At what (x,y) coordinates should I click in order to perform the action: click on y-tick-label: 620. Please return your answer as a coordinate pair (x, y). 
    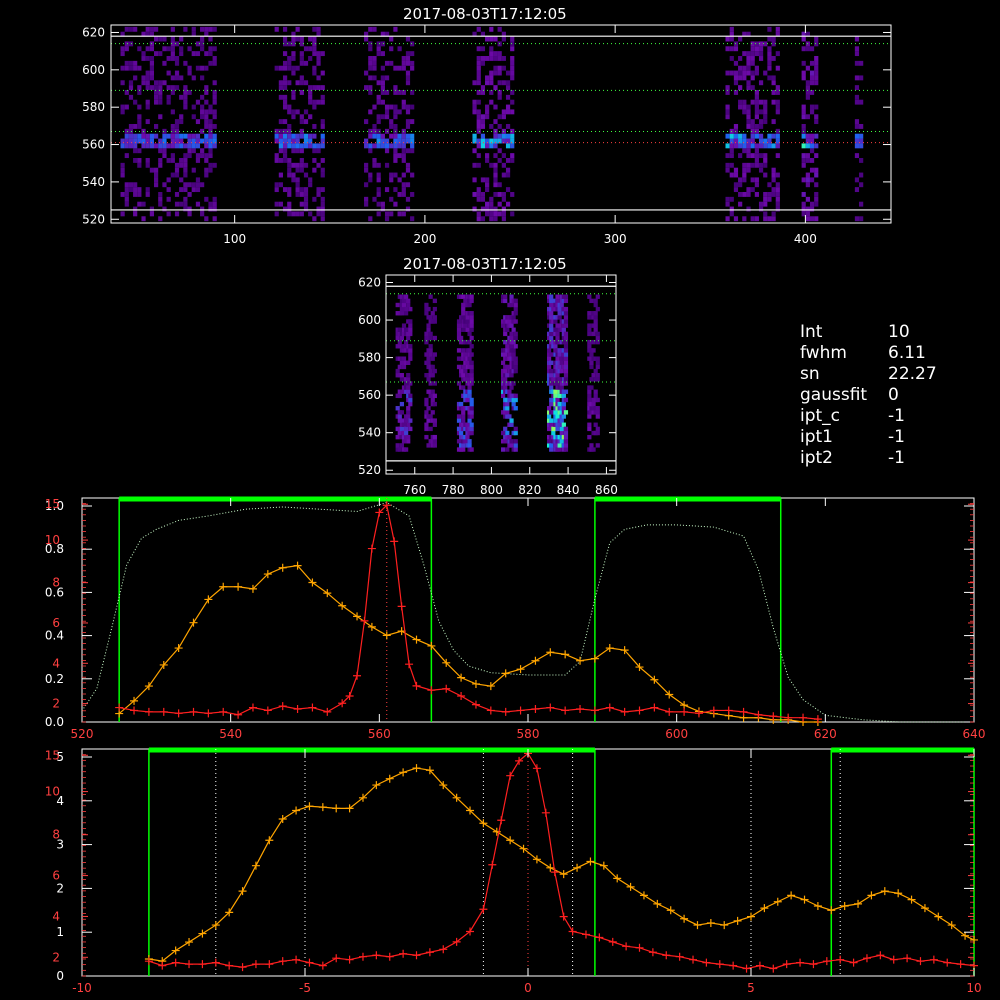
    Looking at the image, I should click on (369, 283).